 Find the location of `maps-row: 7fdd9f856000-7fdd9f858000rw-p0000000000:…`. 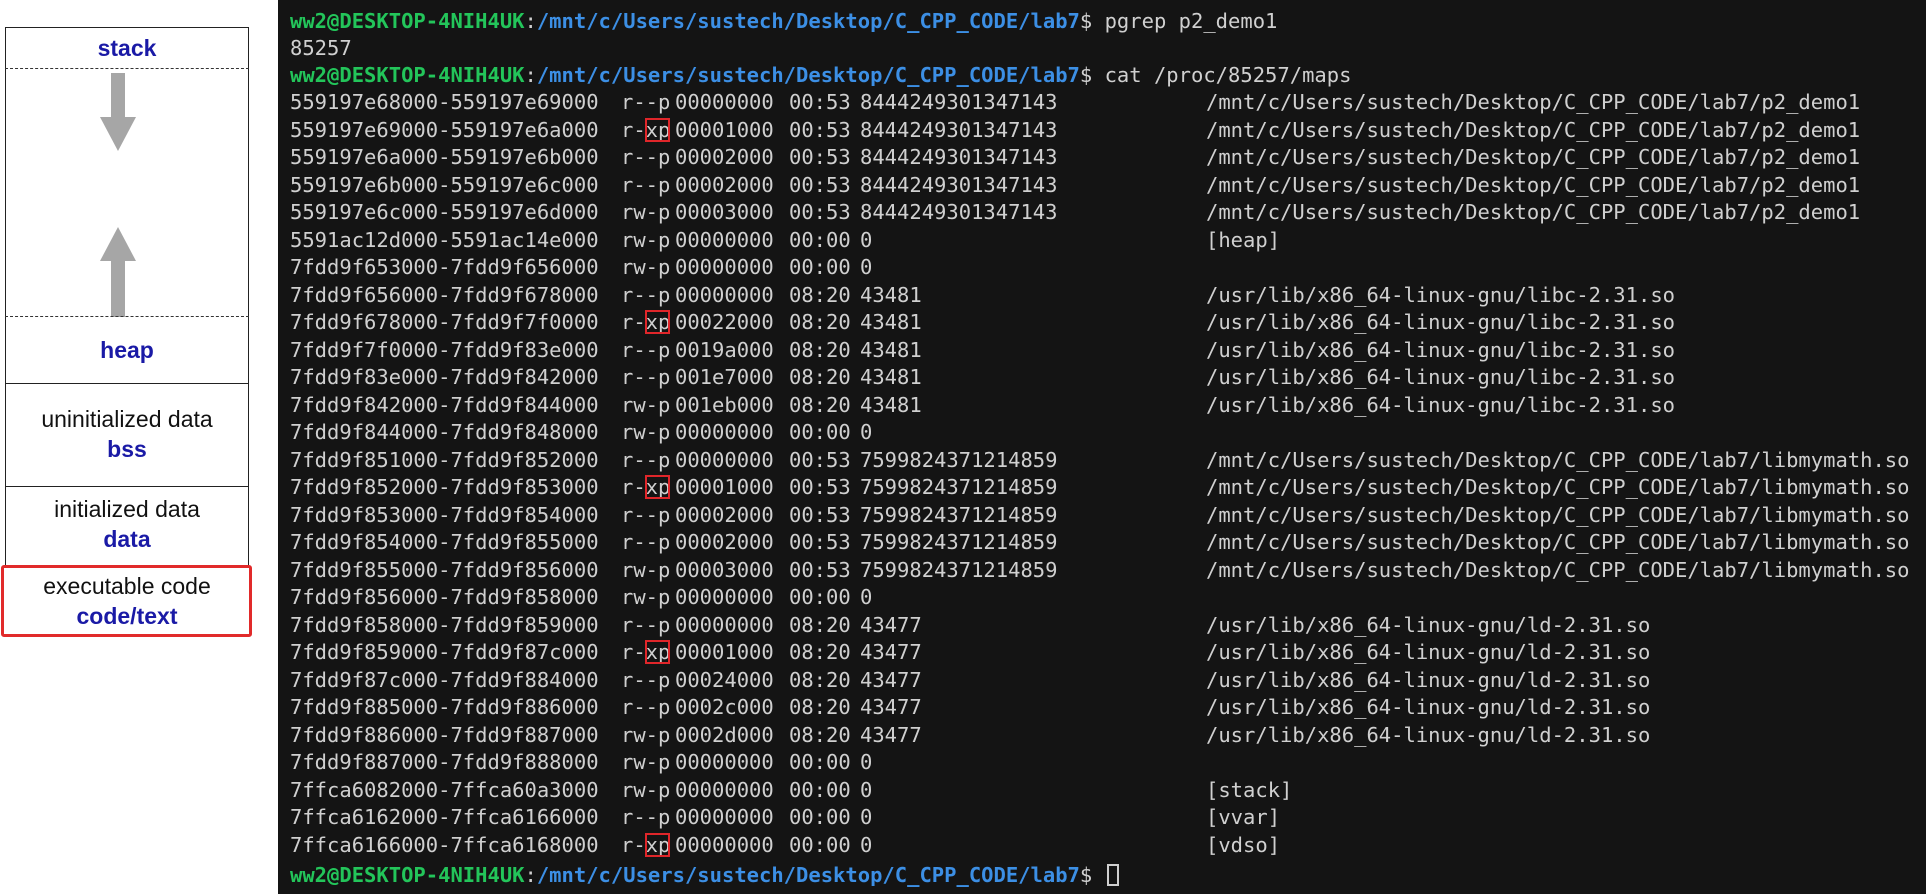

maps-row: 7fdd9f856000-7fdd9f858000rw-p0000000000:… is located at coordinates (748, 597).